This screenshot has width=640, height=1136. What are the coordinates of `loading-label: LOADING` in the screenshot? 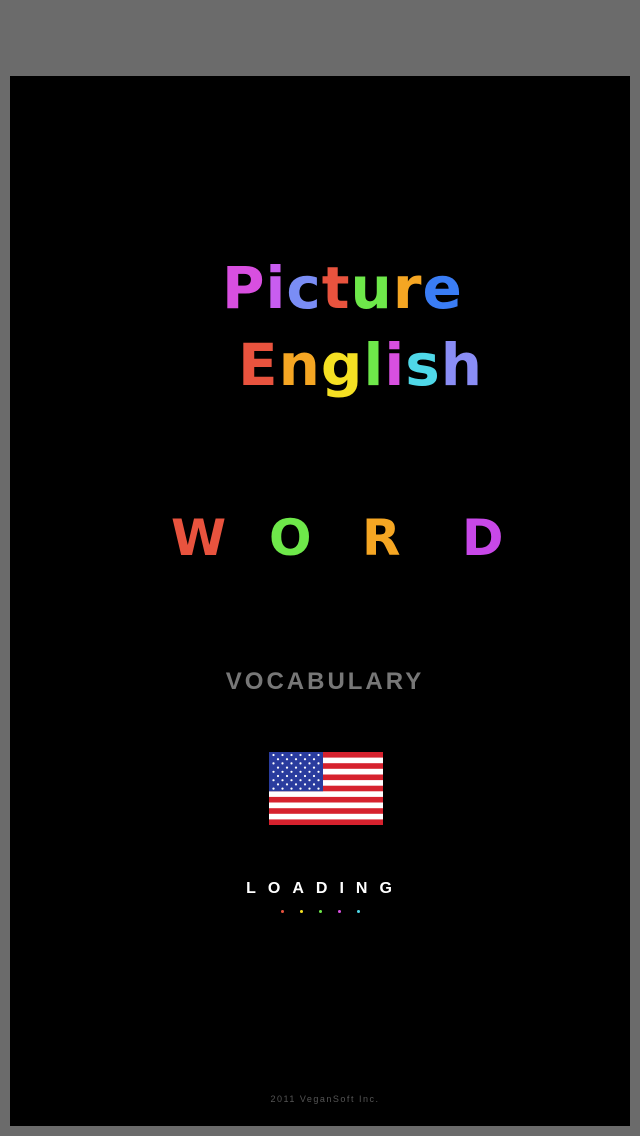 It's located at (325, 888).